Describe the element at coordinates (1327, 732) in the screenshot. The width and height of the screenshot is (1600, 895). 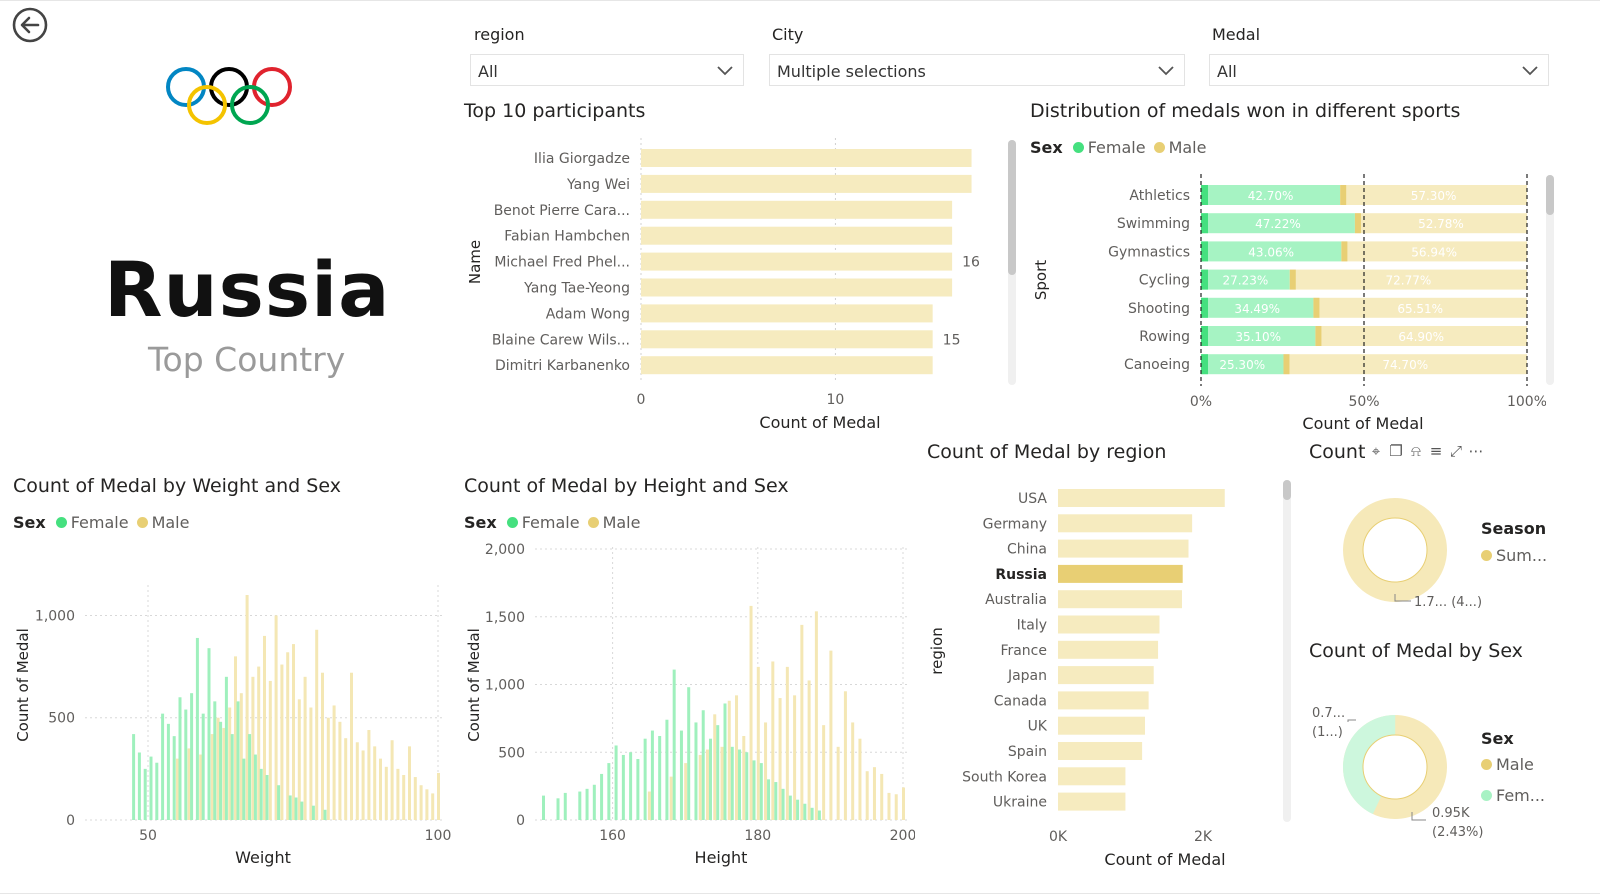
I see `data-label: (1...)` at that location.